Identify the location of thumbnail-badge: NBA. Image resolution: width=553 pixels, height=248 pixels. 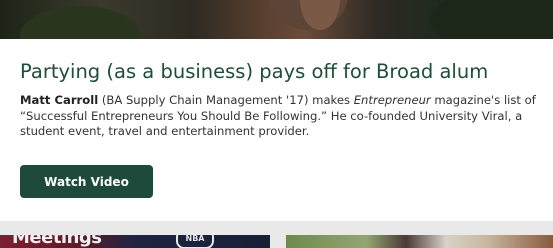
(195, 241).